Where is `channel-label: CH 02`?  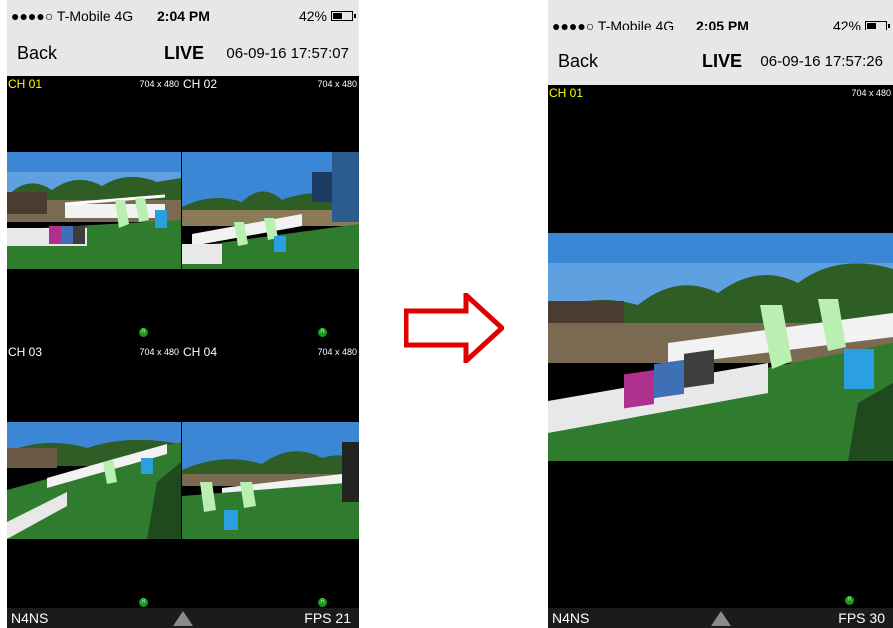
channel-label: CH 02 is located at coordinates (200, 84).